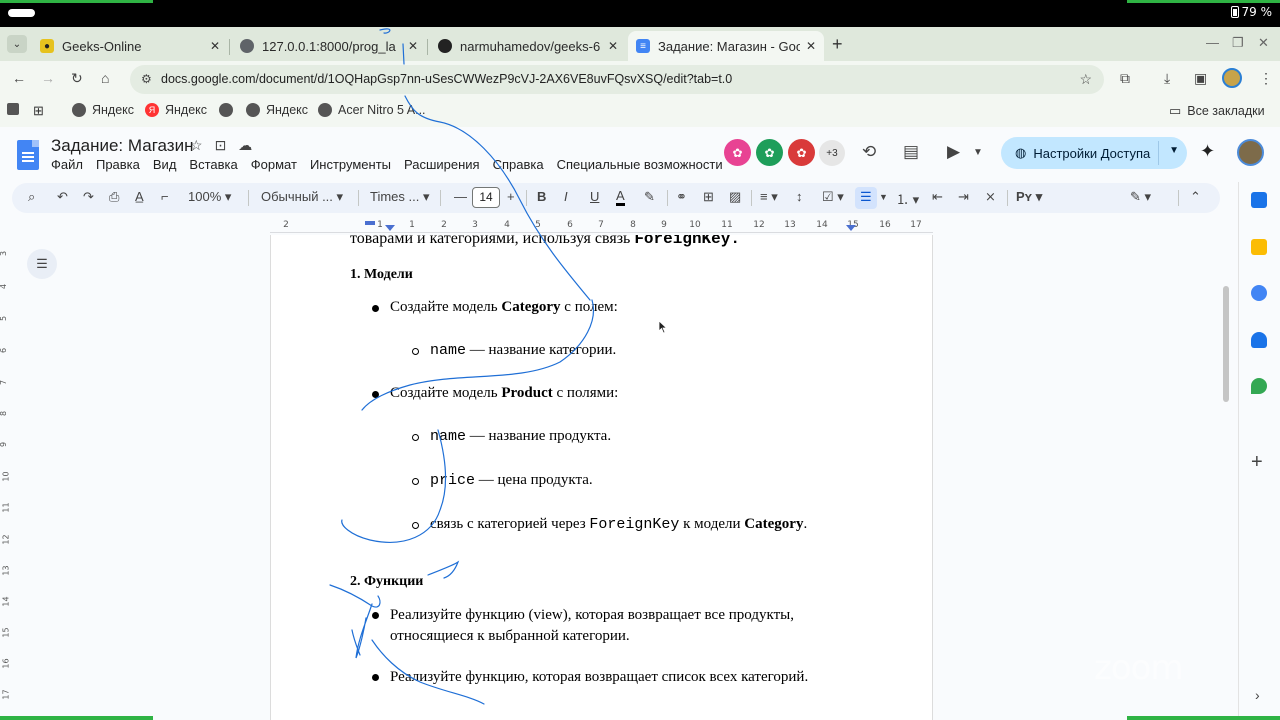 This screenshot has height=720, width=1280. Describe the element at coordinates (1207, 151) in the screenshot. I see `gemini-icon: ✦` at that location.